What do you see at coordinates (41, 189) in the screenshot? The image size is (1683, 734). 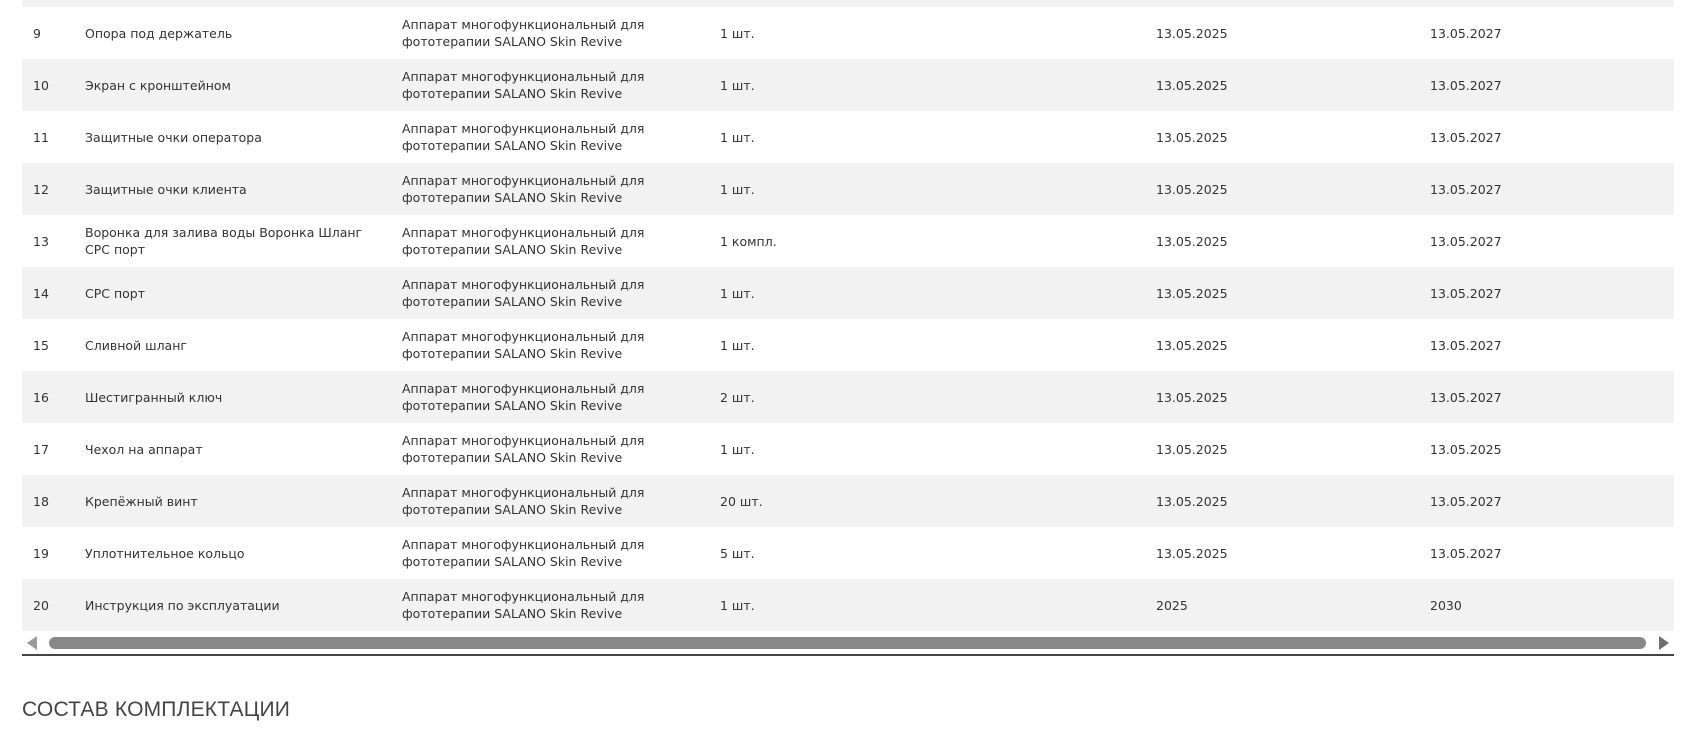 I see `row-number: 12` at bounding box center [41, 189].